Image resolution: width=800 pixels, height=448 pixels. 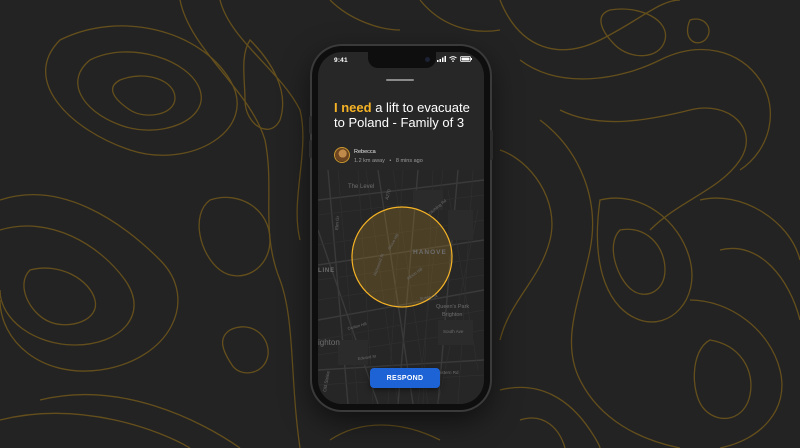 What do you see at coordinates (402, 60) in the screenshot?
I see `notch` at bounding box center [402, 60].